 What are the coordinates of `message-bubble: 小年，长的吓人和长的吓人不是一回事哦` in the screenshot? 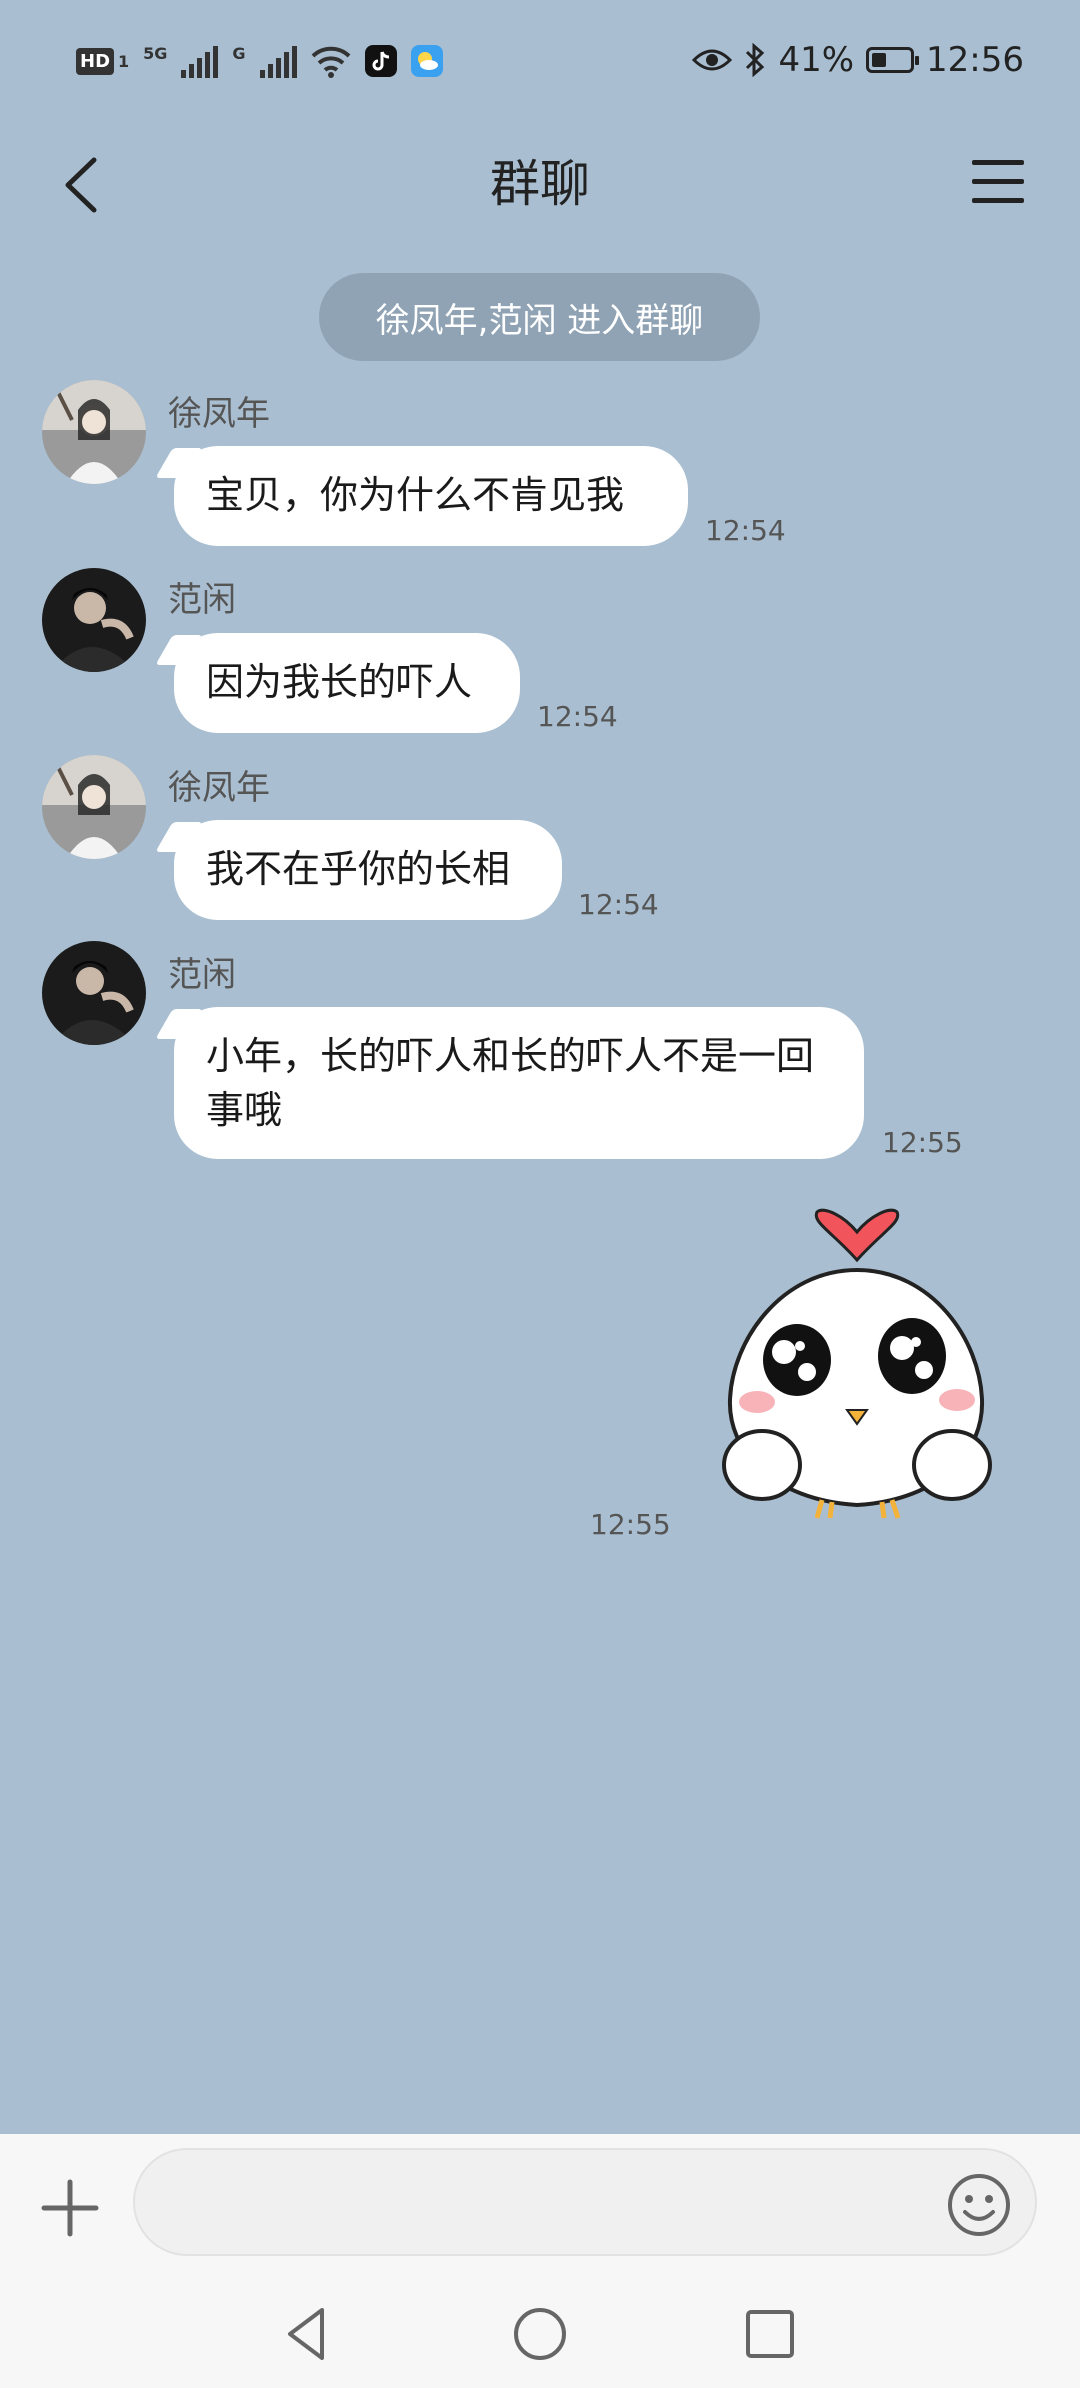 It's located at (519, 1083).